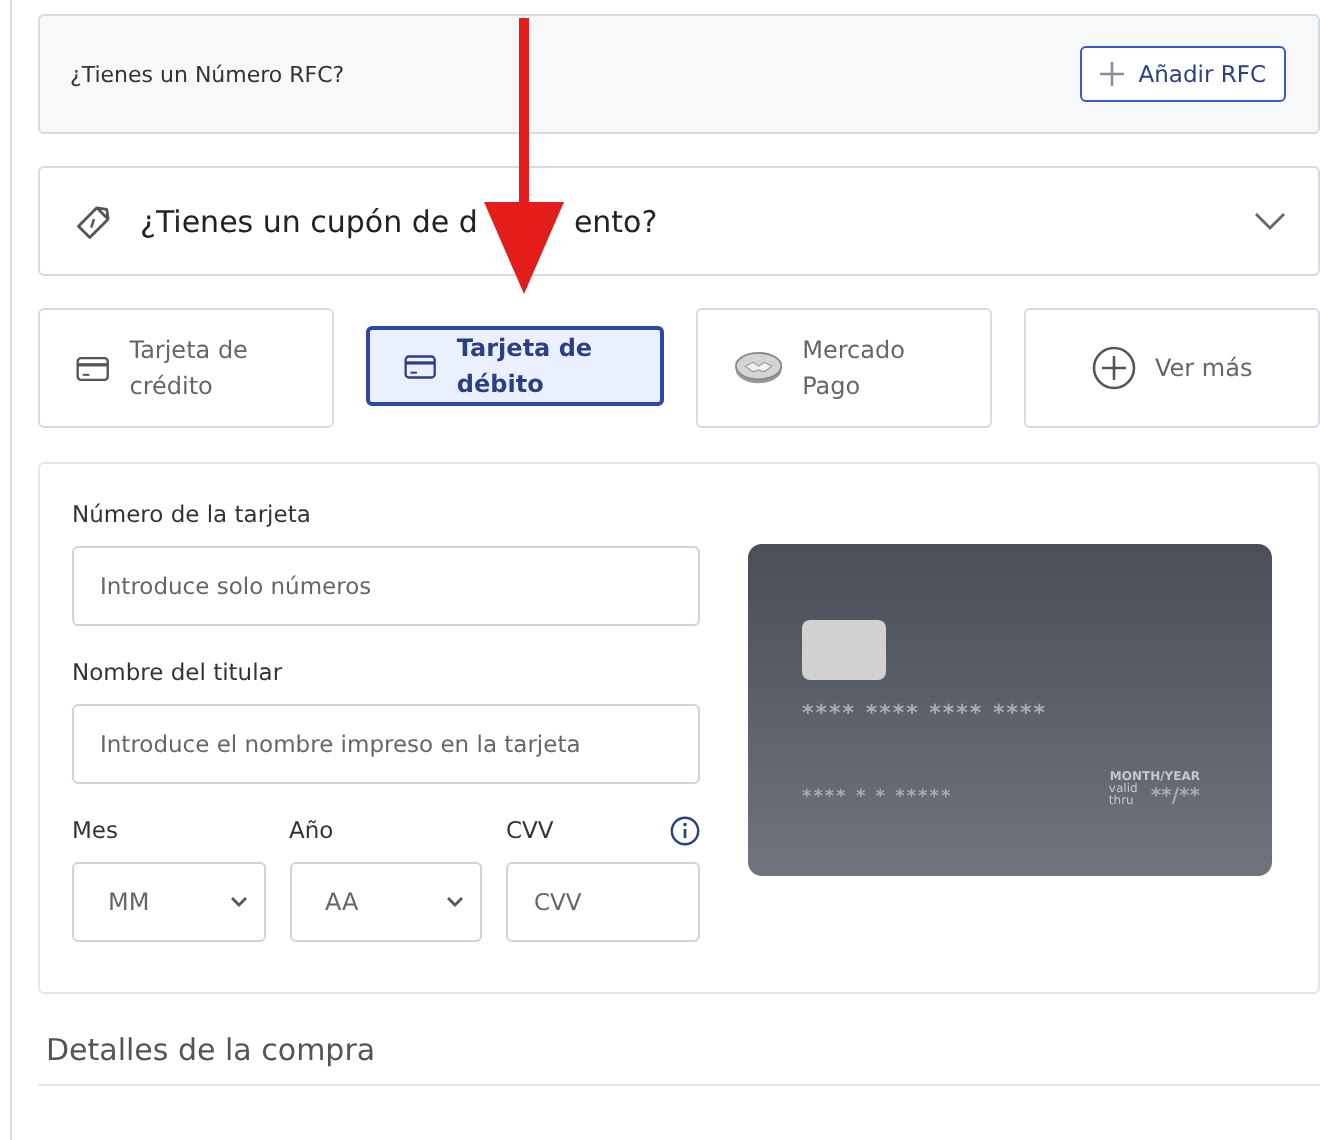  Describe the element at coordinates (685, 830) in the screenshot. I see `info-icon` at that location.